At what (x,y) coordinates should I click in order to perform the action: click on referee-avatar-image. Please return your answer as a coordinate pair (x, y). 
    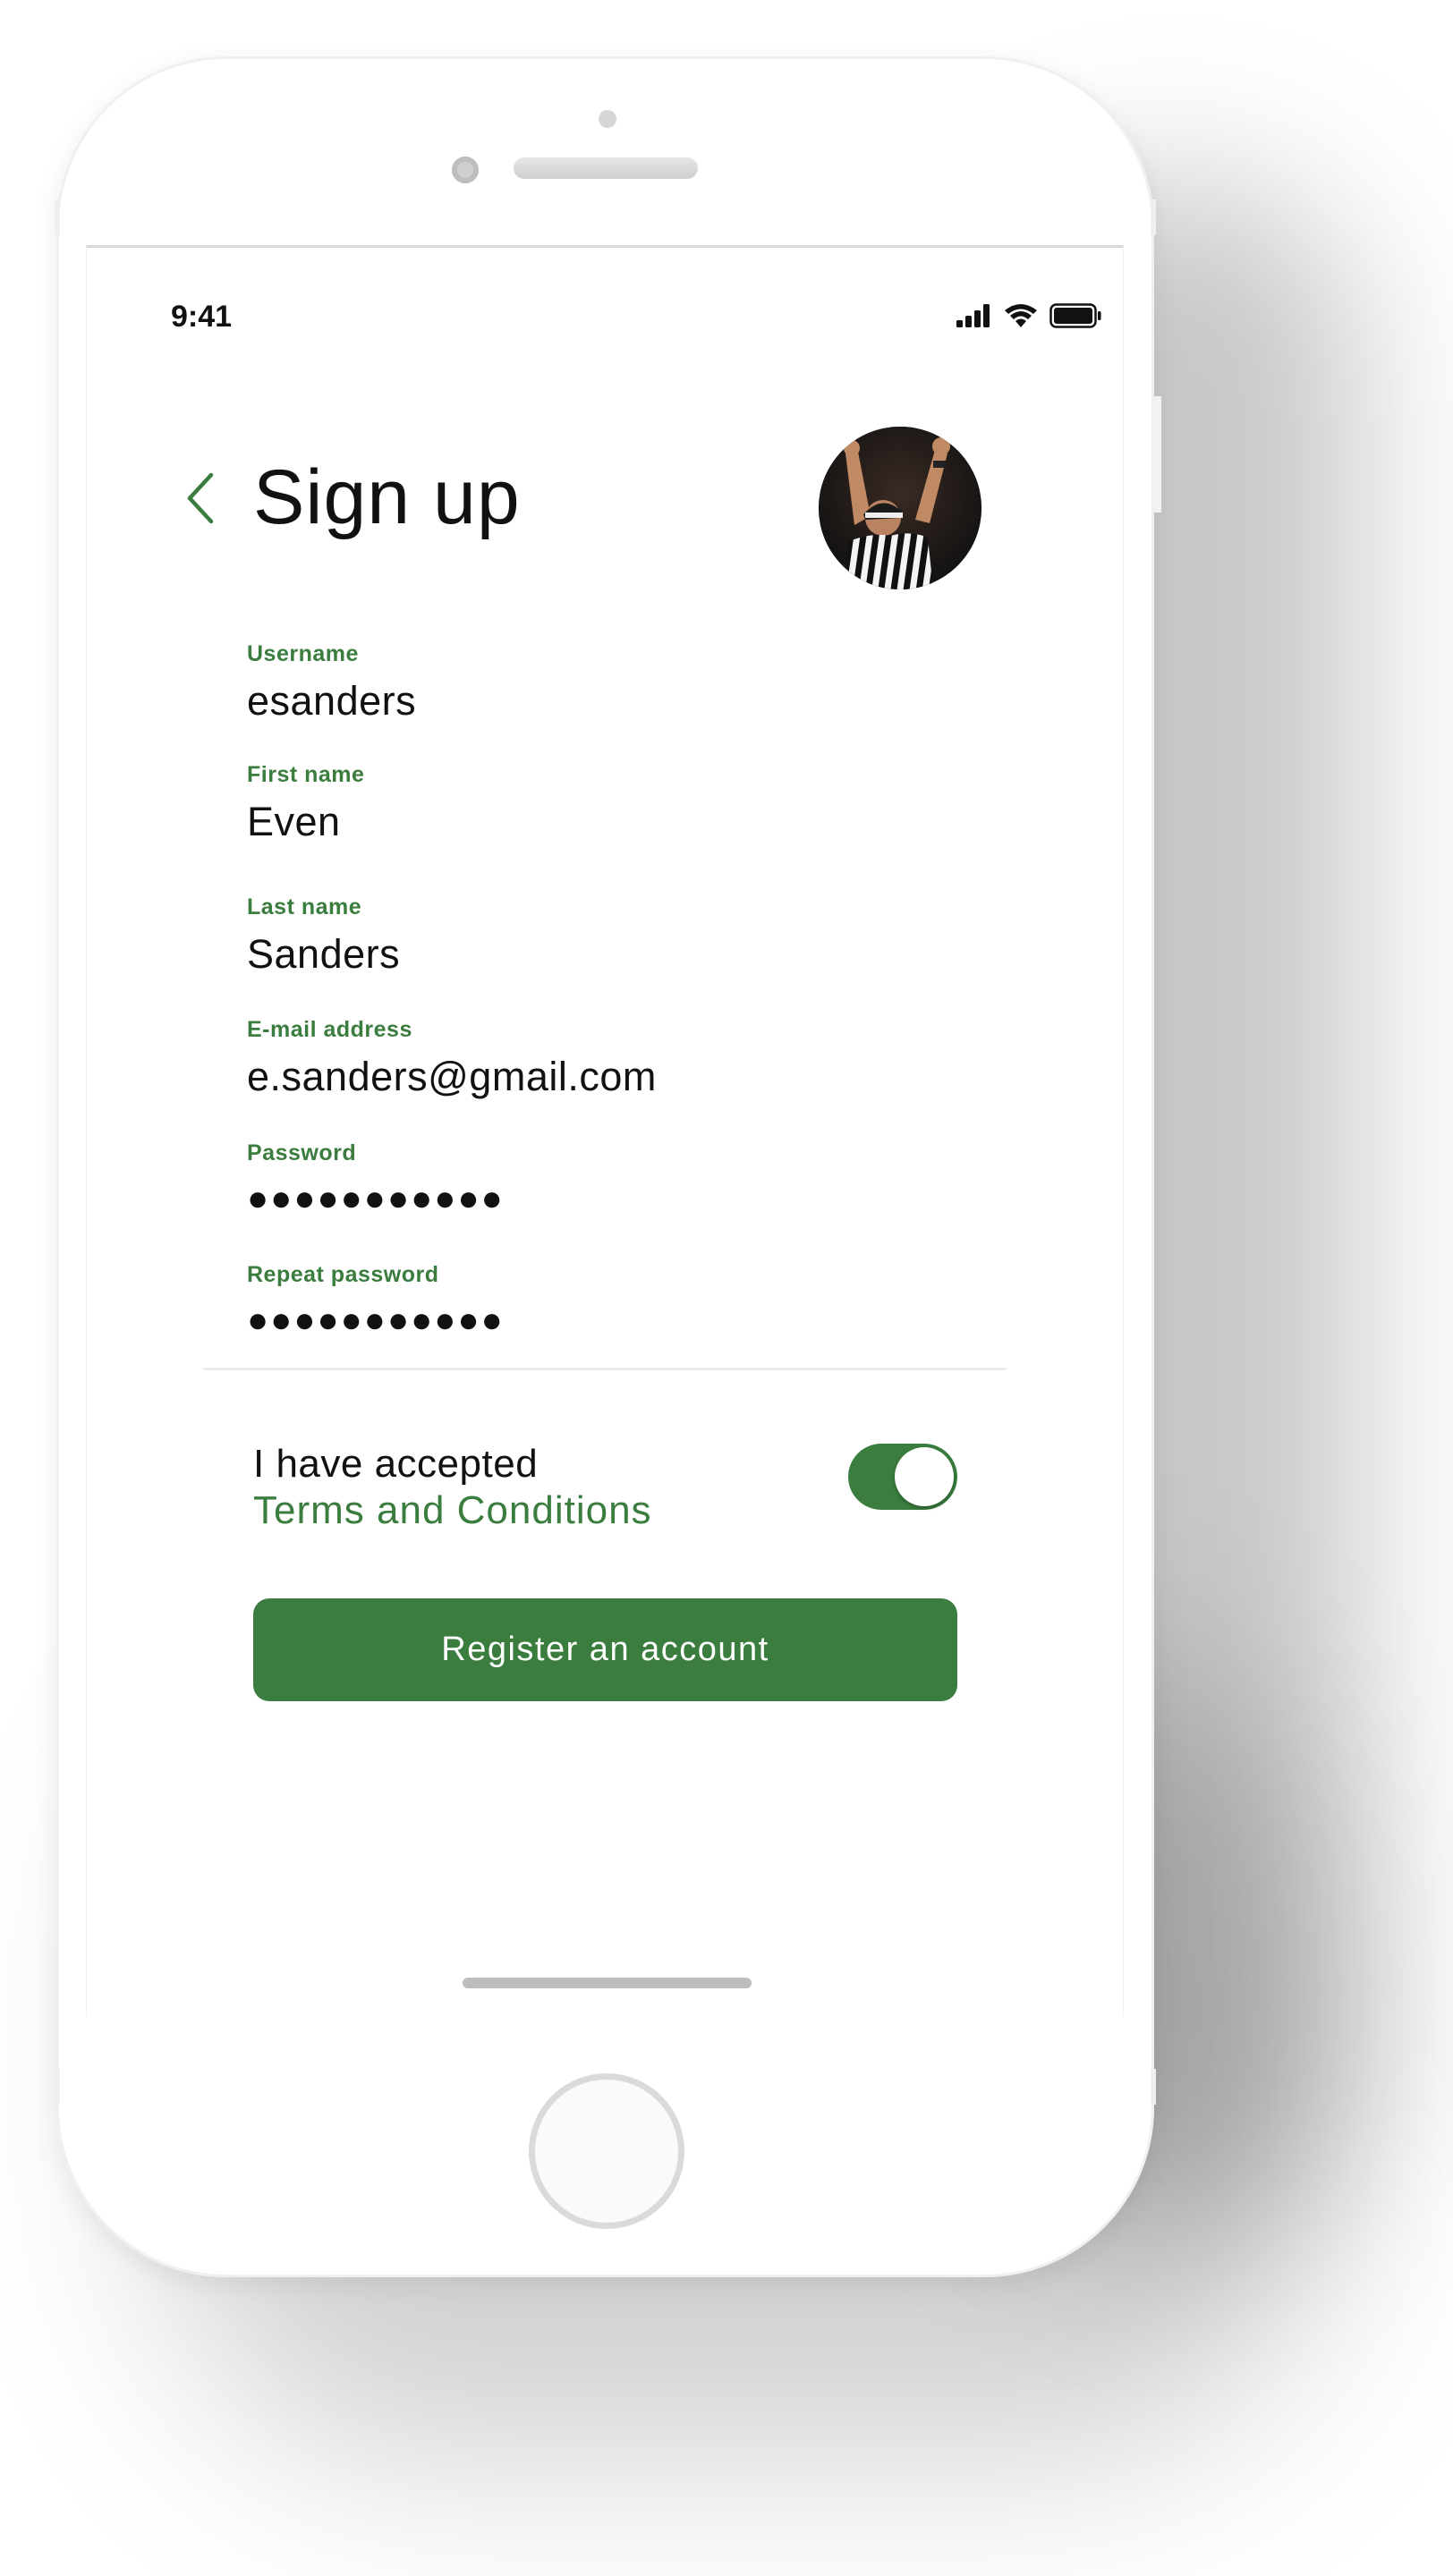
    Looking at the image, I should click on (900, 508).